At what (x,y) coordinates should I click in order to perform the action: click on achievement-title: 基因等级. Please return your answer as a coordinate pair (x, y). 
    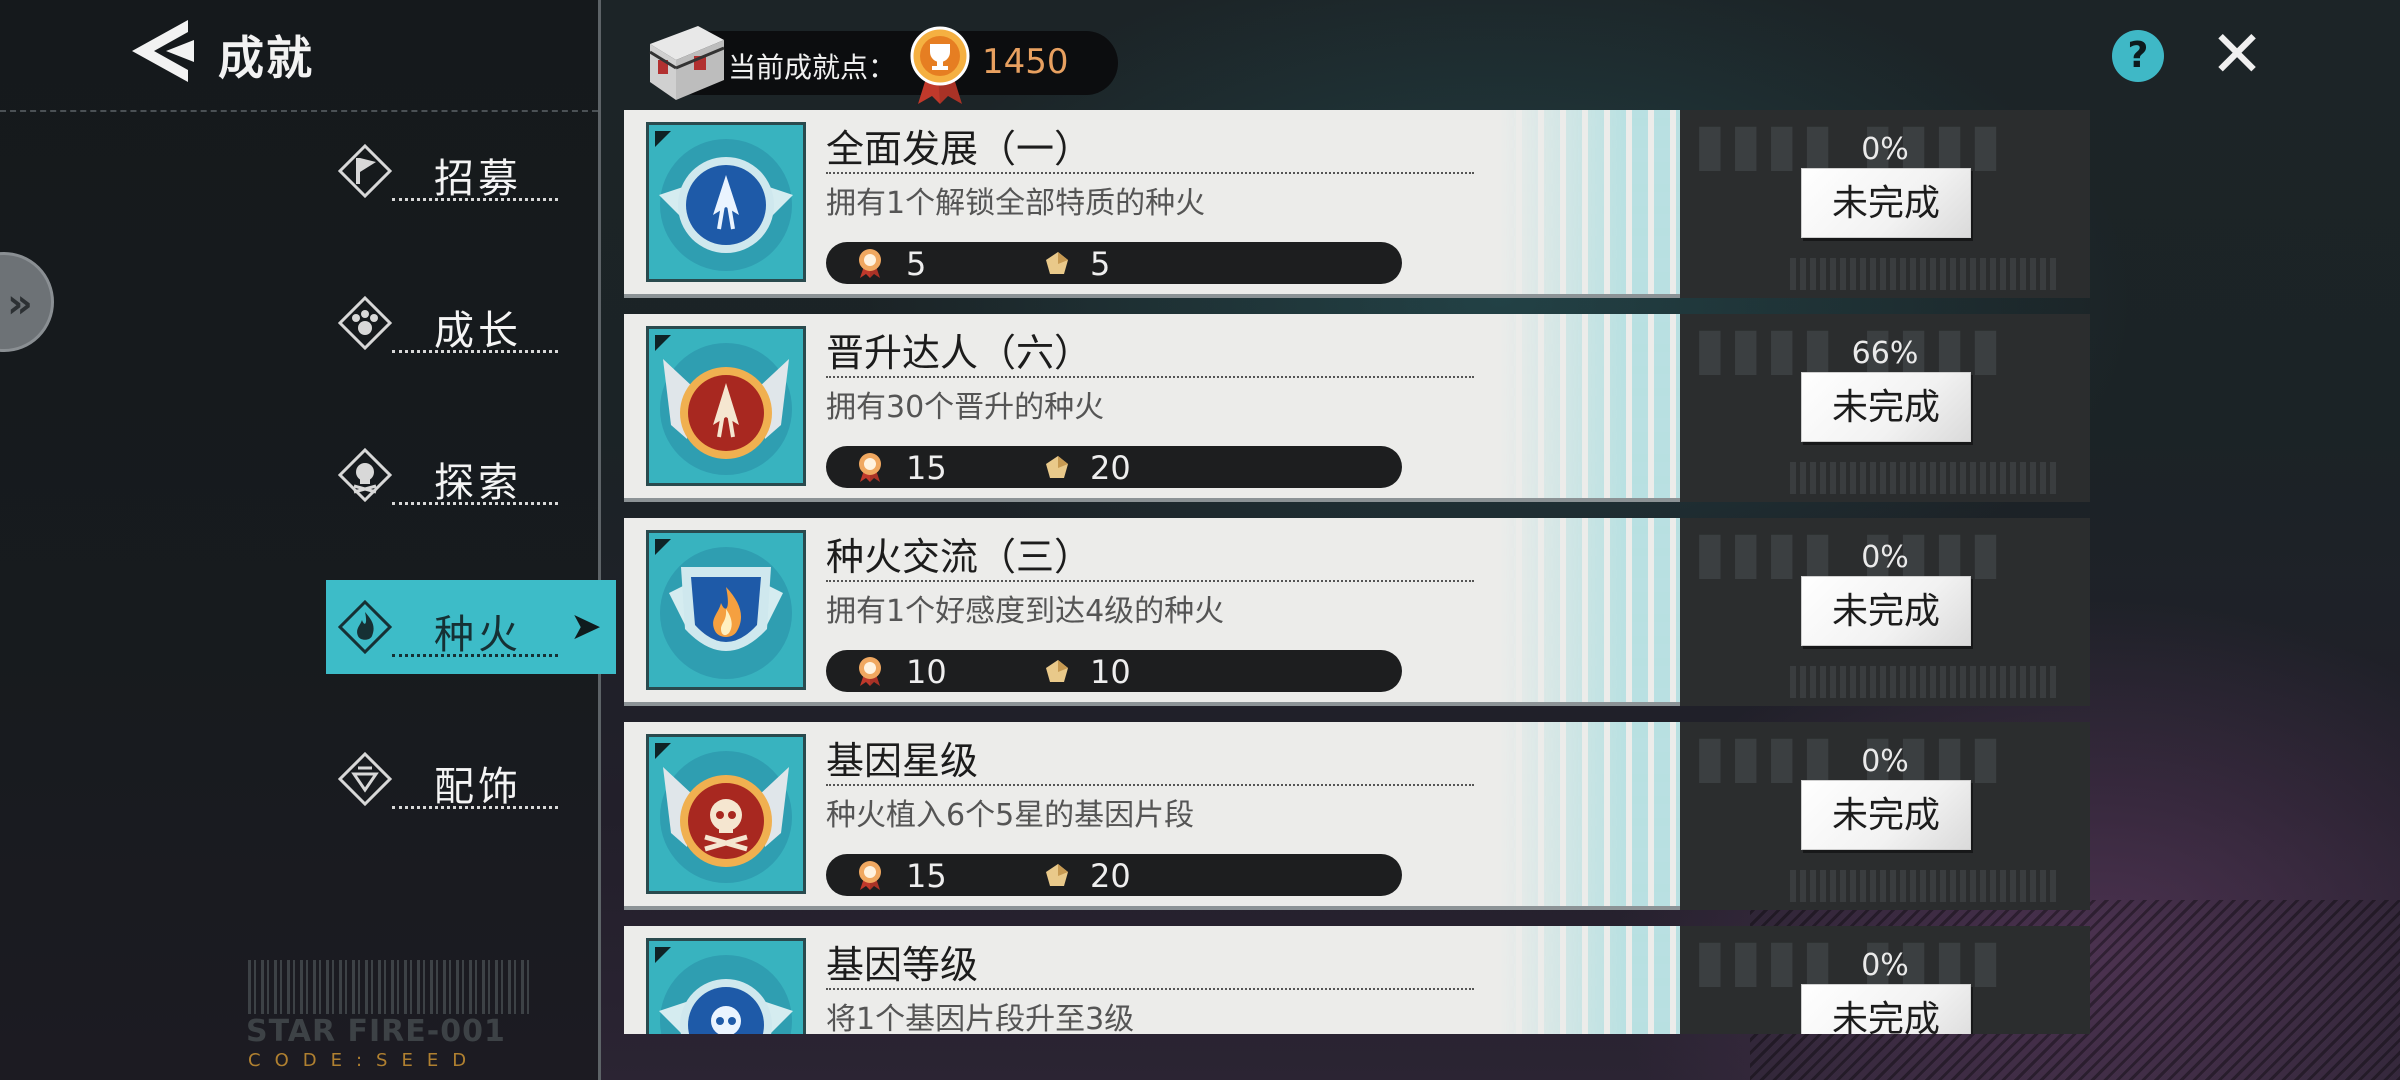
    Looking at the image, I should click on (902, 965).